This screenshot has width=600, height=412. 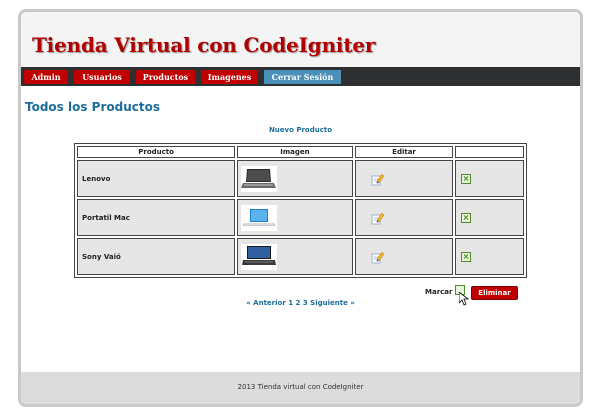 I want to click on product-name: Sony Vaió, so click(x=156, y=256).